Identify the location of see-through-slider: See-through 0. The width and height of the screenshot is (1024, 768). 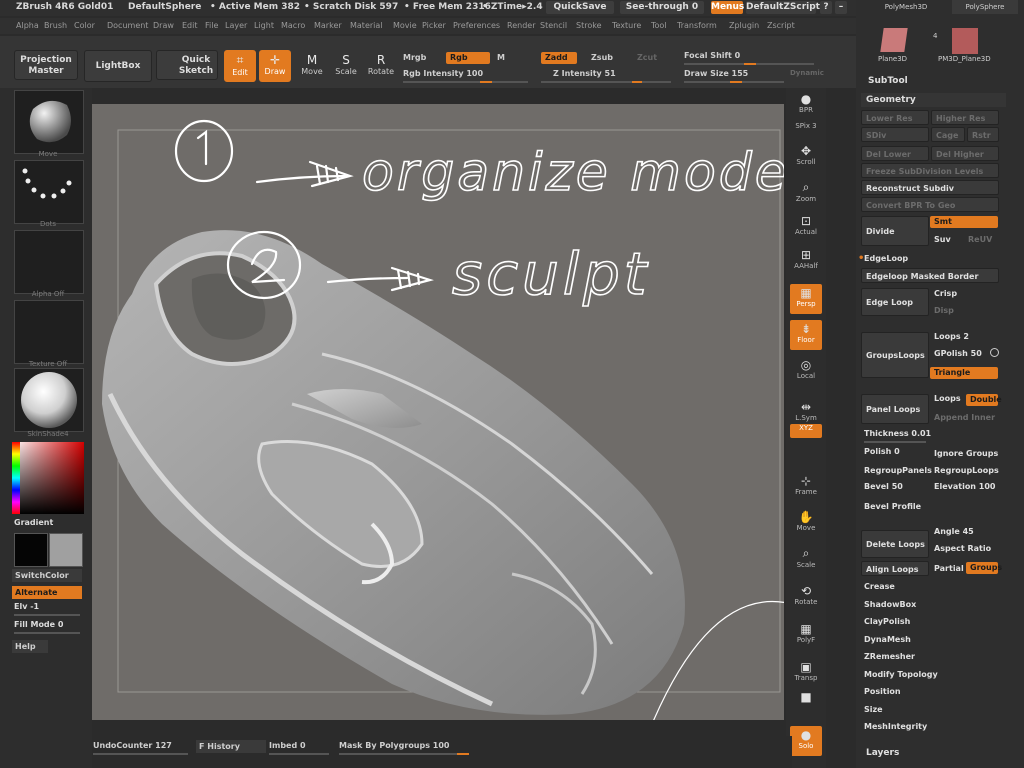
(662, 7).